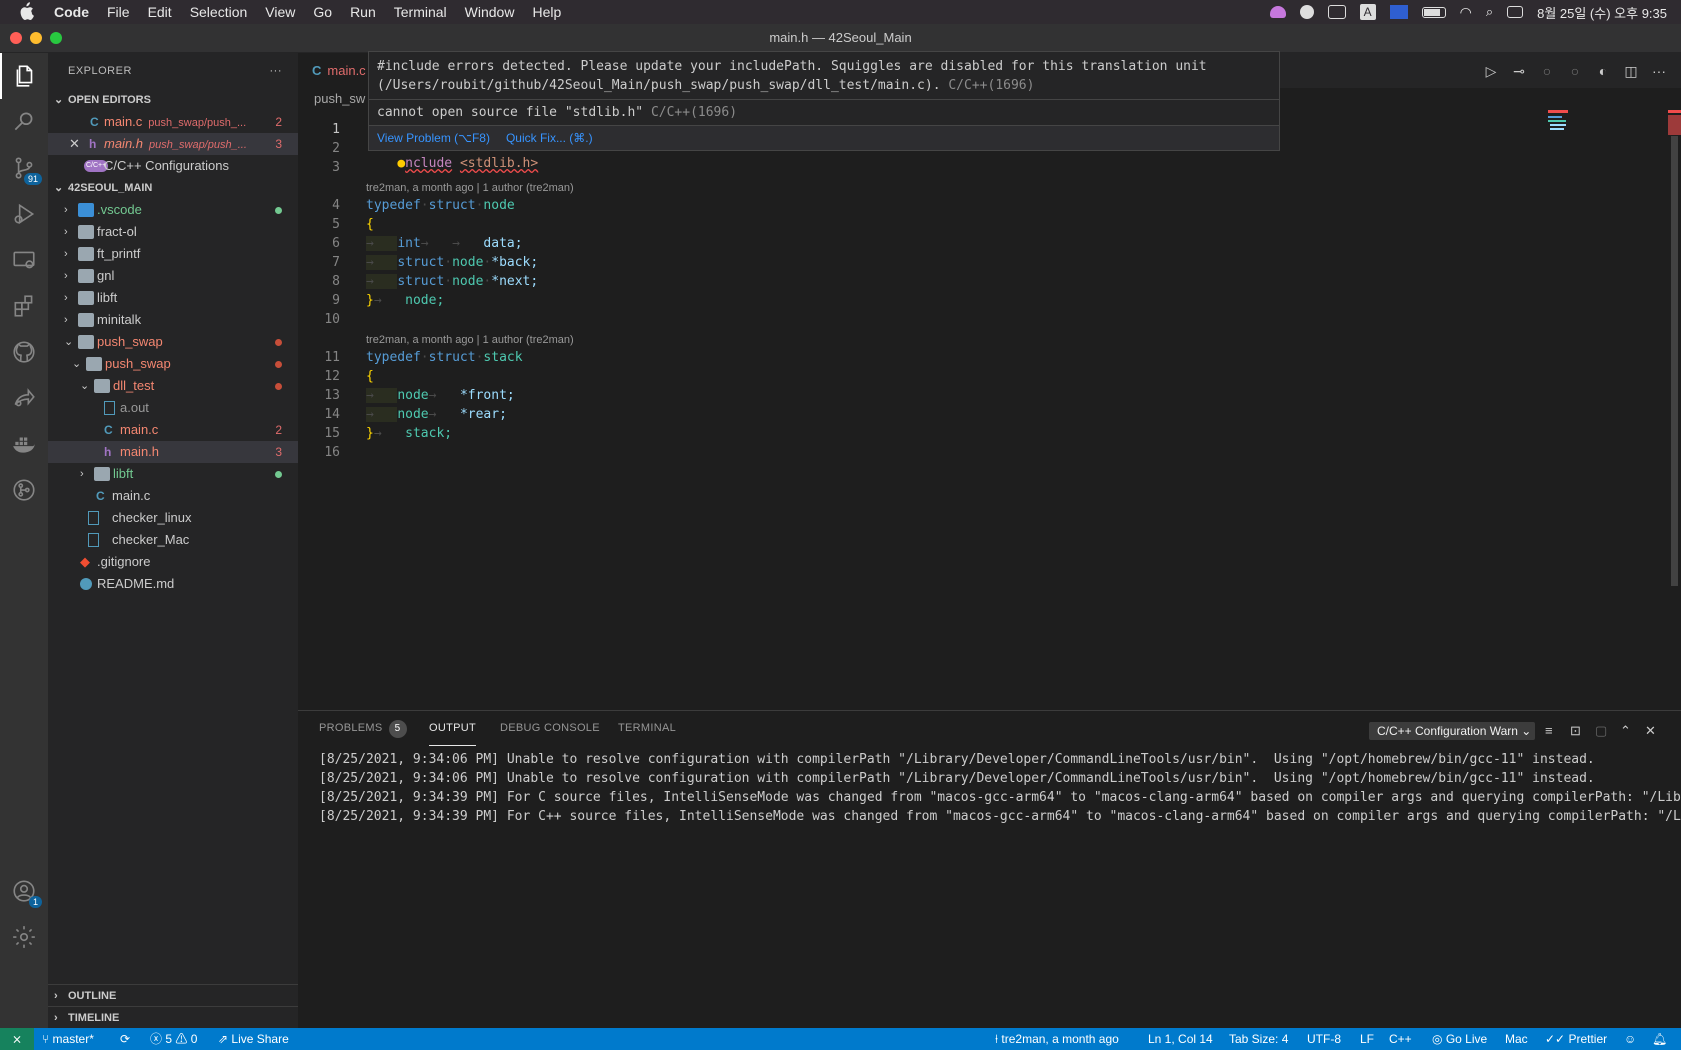  What do you see at coordinates (1650, 731) in the screenshot?
I see `close-panel-icon: ✕` at bounding box center [1650, 731].